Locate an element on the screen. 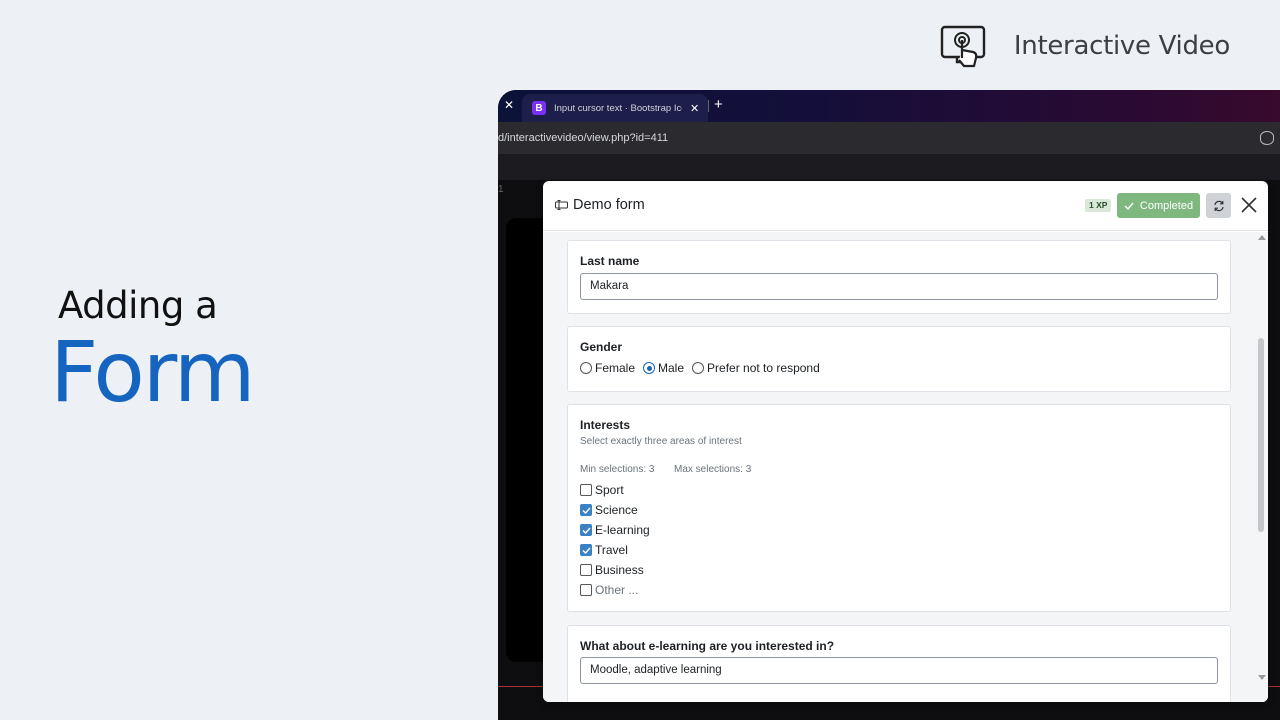  browser-tab-active: B Input cursor text · Bootstrap Ico ✕ is located at coordinates (615, 108).